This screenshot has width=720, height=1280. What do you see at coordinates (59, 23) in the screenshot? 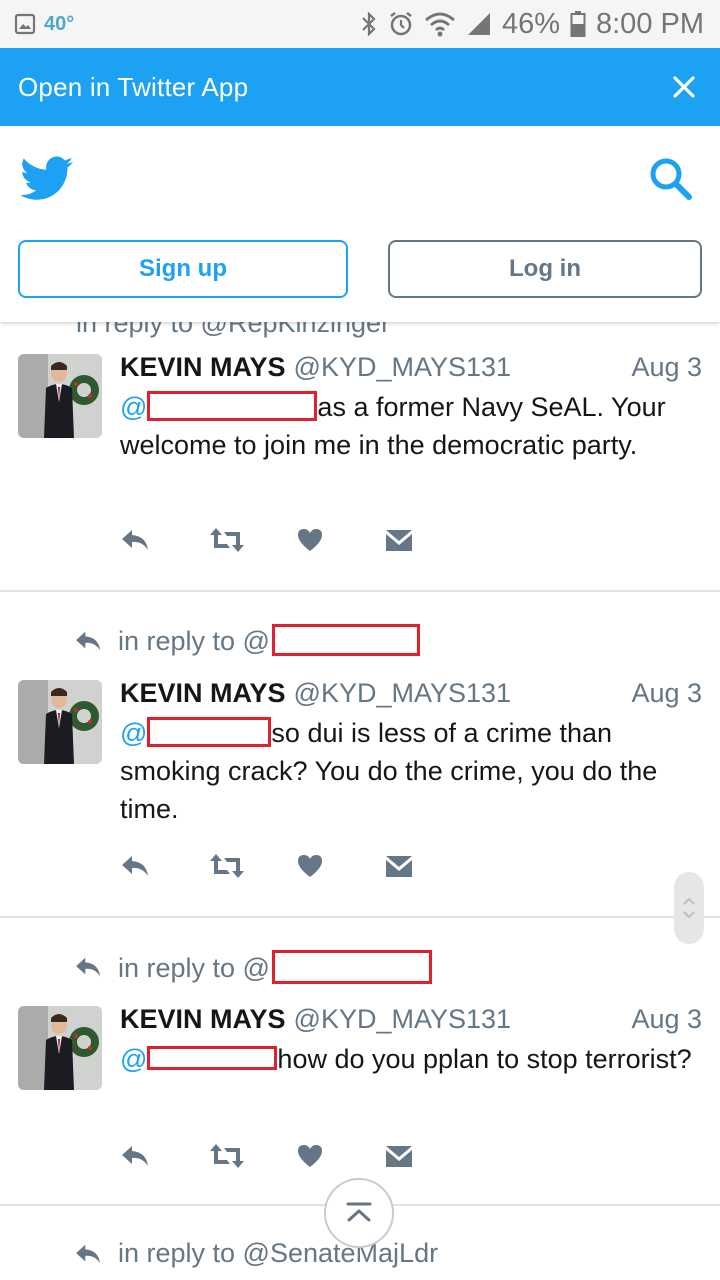
I see `temperature: 40°` at bounding box center [59, 23].